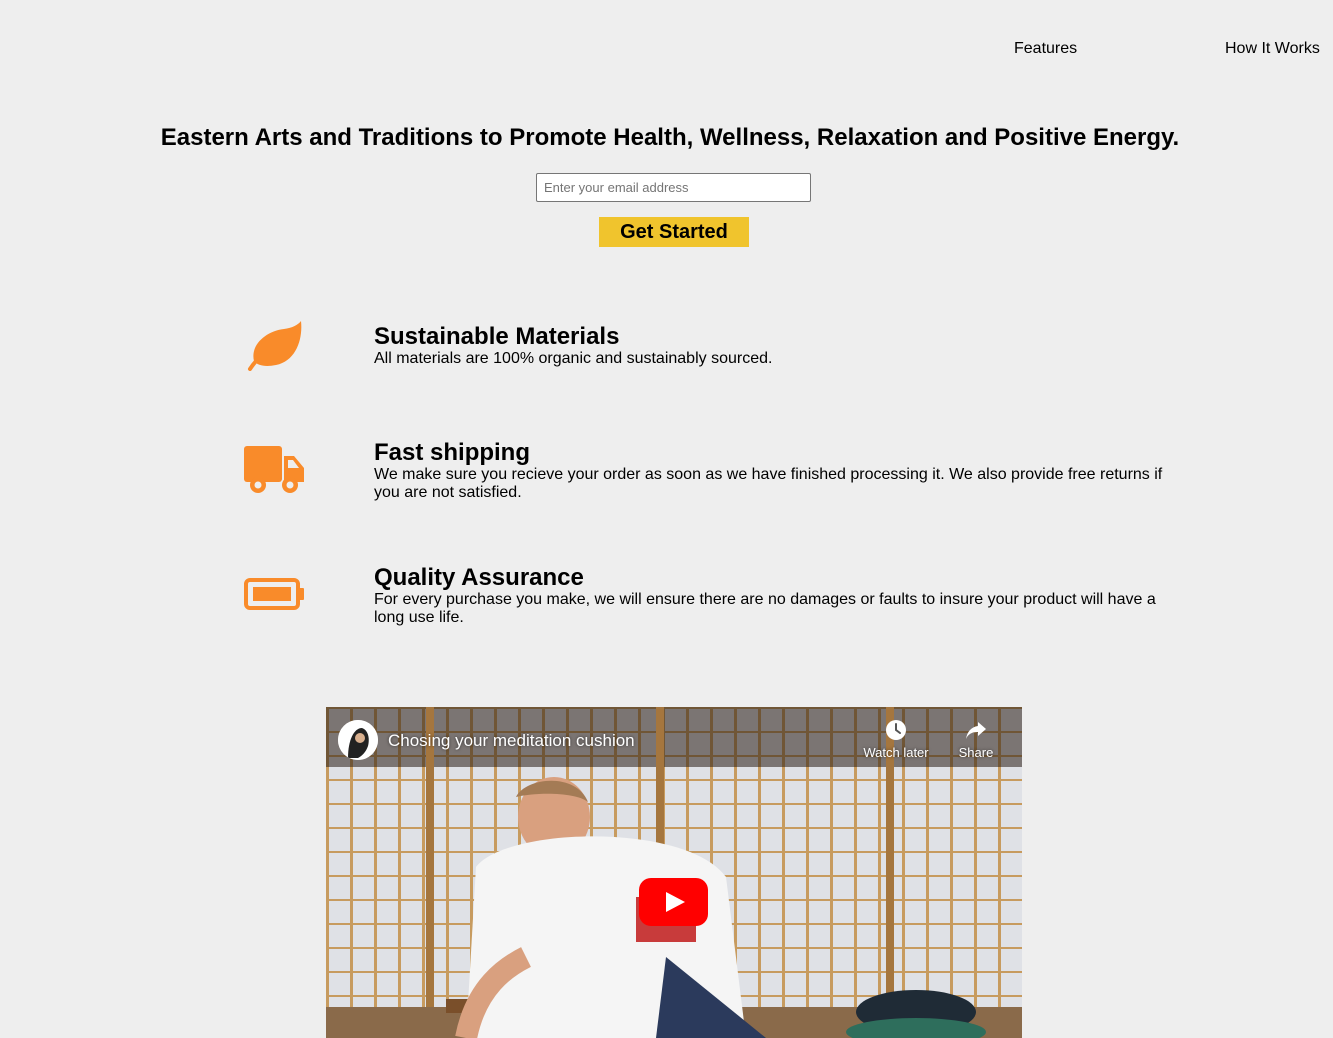  What do you see at coordinates (1045, 49) in the screenshot?
I see `nav-link-features: Features` at bounding box center [1045, 49].